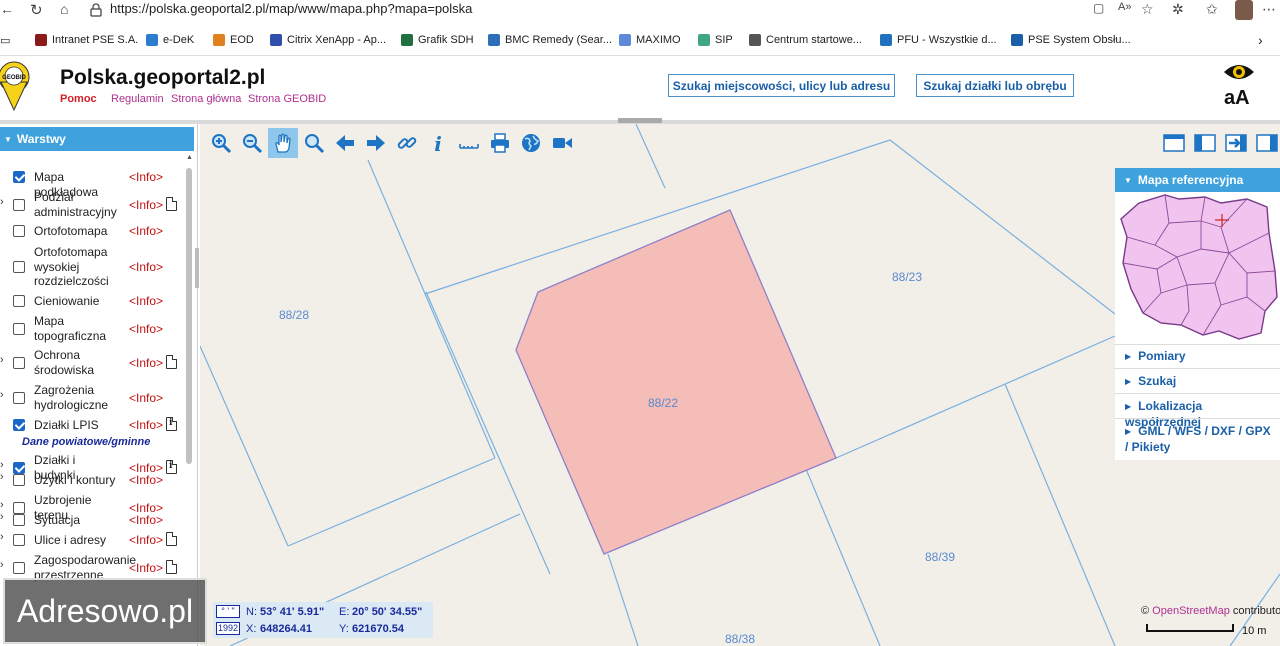 This screenshot has width=1280, height=646. Describe the element at coordinates (197, 268) in the screenshot. I see `panel-resize-handle` at that location.